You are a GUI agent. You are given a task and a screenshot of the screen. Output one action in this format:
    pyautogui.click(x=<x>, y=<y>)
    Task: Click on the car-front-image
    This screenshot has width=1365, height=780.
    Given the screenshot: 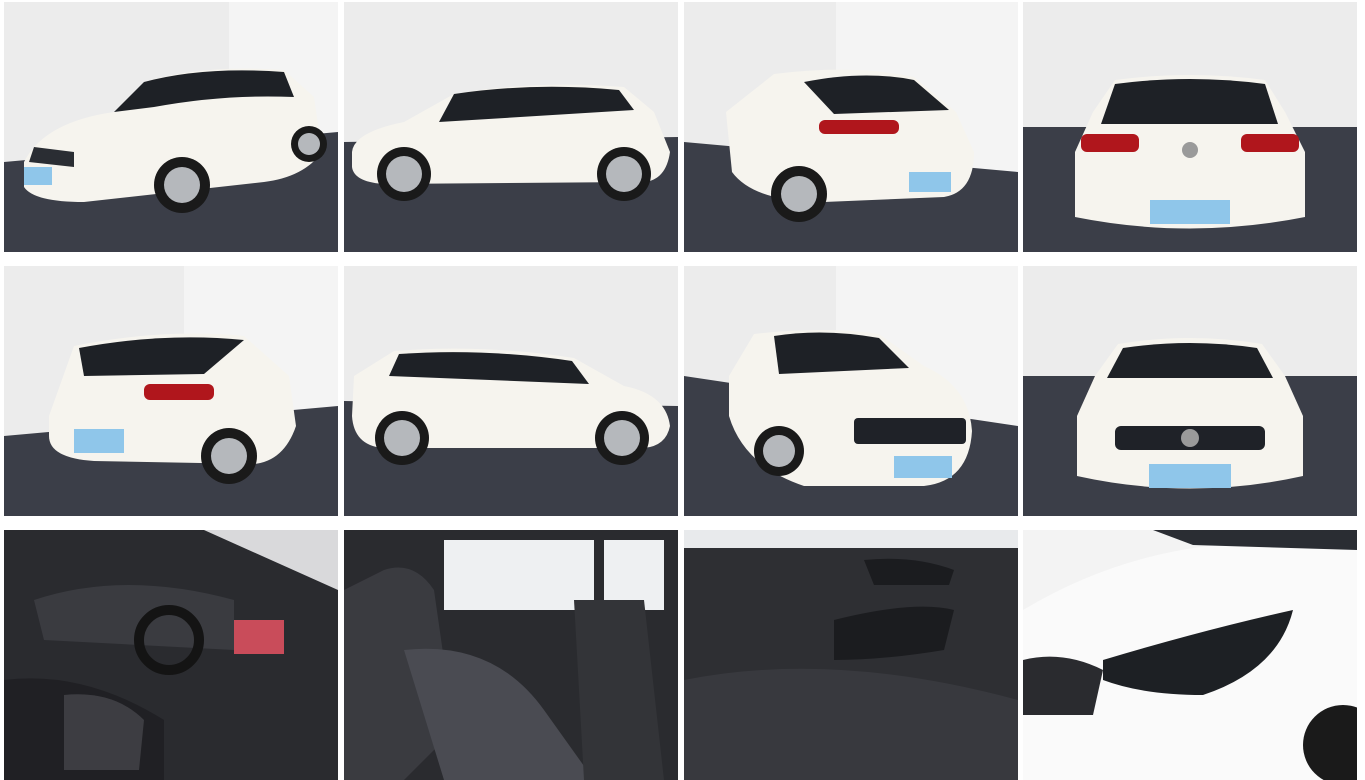 What is the action you would take?
    pyautogui.click(x=1190, y=391)
    